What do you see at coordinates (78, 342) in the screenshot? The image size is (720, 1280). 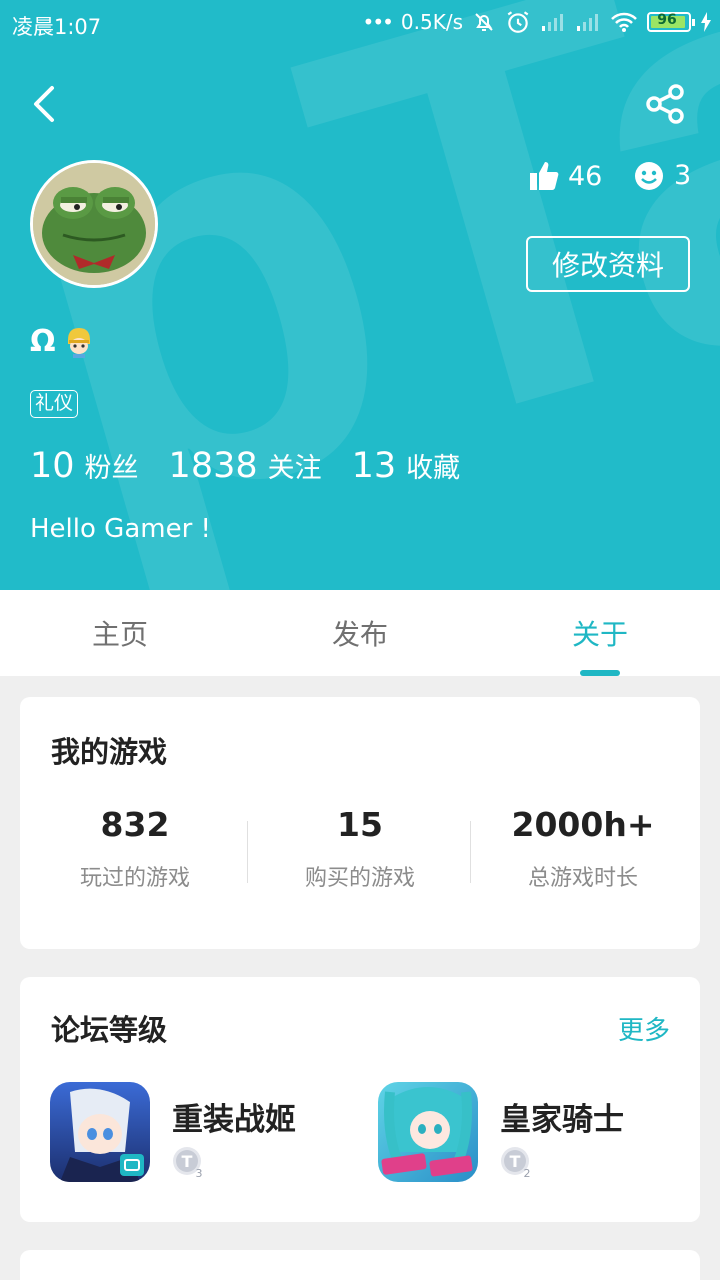 I see `character-badge-icon` at bounding box center [78, 342].